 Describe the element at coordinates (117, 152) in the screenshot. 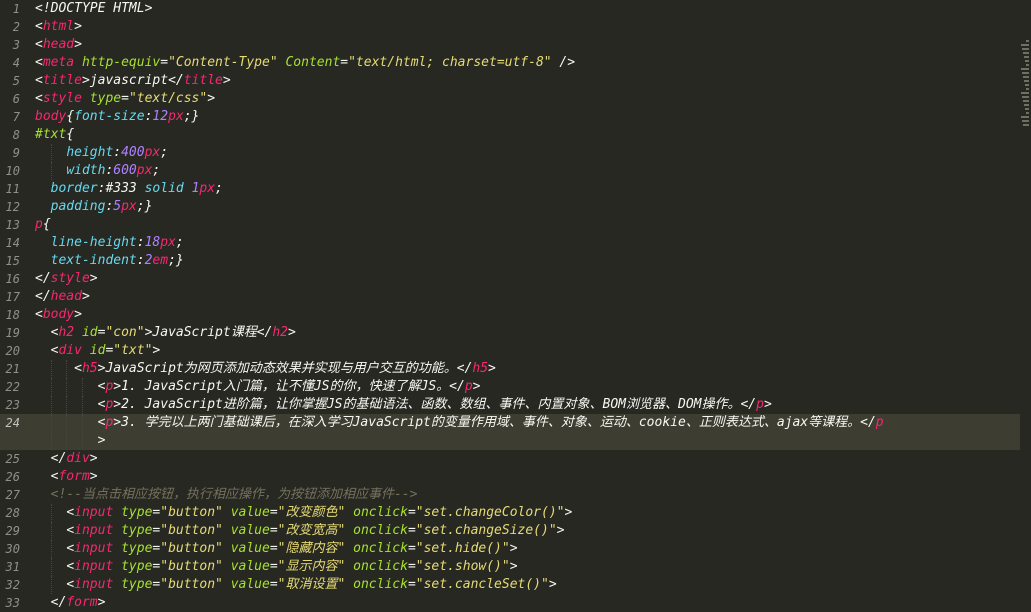

I see `code-token: :` at that location.